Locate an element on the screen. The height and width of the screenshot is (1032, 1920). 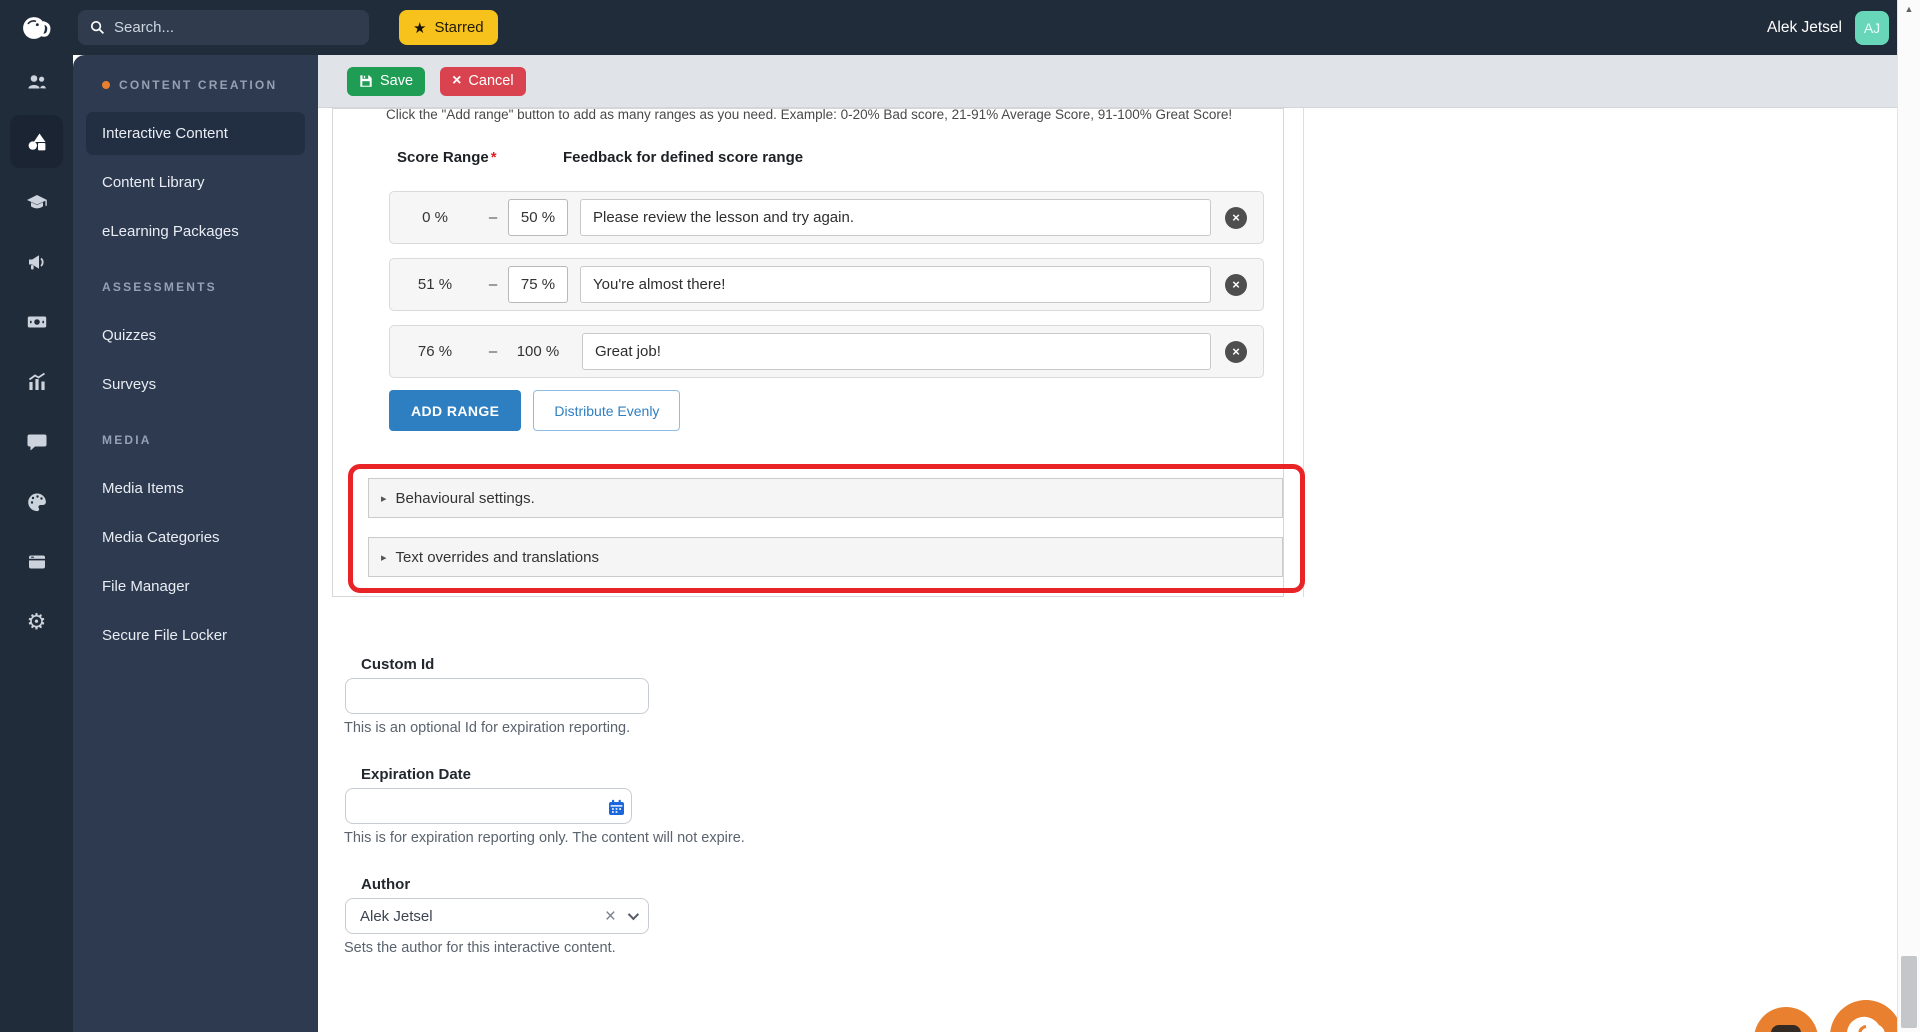
scroll-up-arrow-icon: ▲ is located at coordinates (1909, 9).